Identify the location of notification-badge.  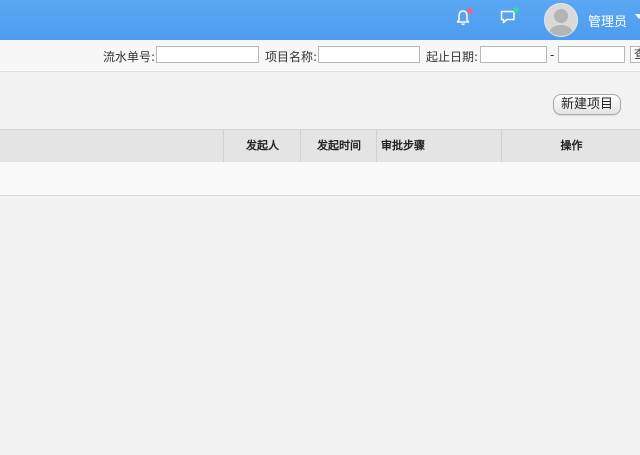
(470, 11).